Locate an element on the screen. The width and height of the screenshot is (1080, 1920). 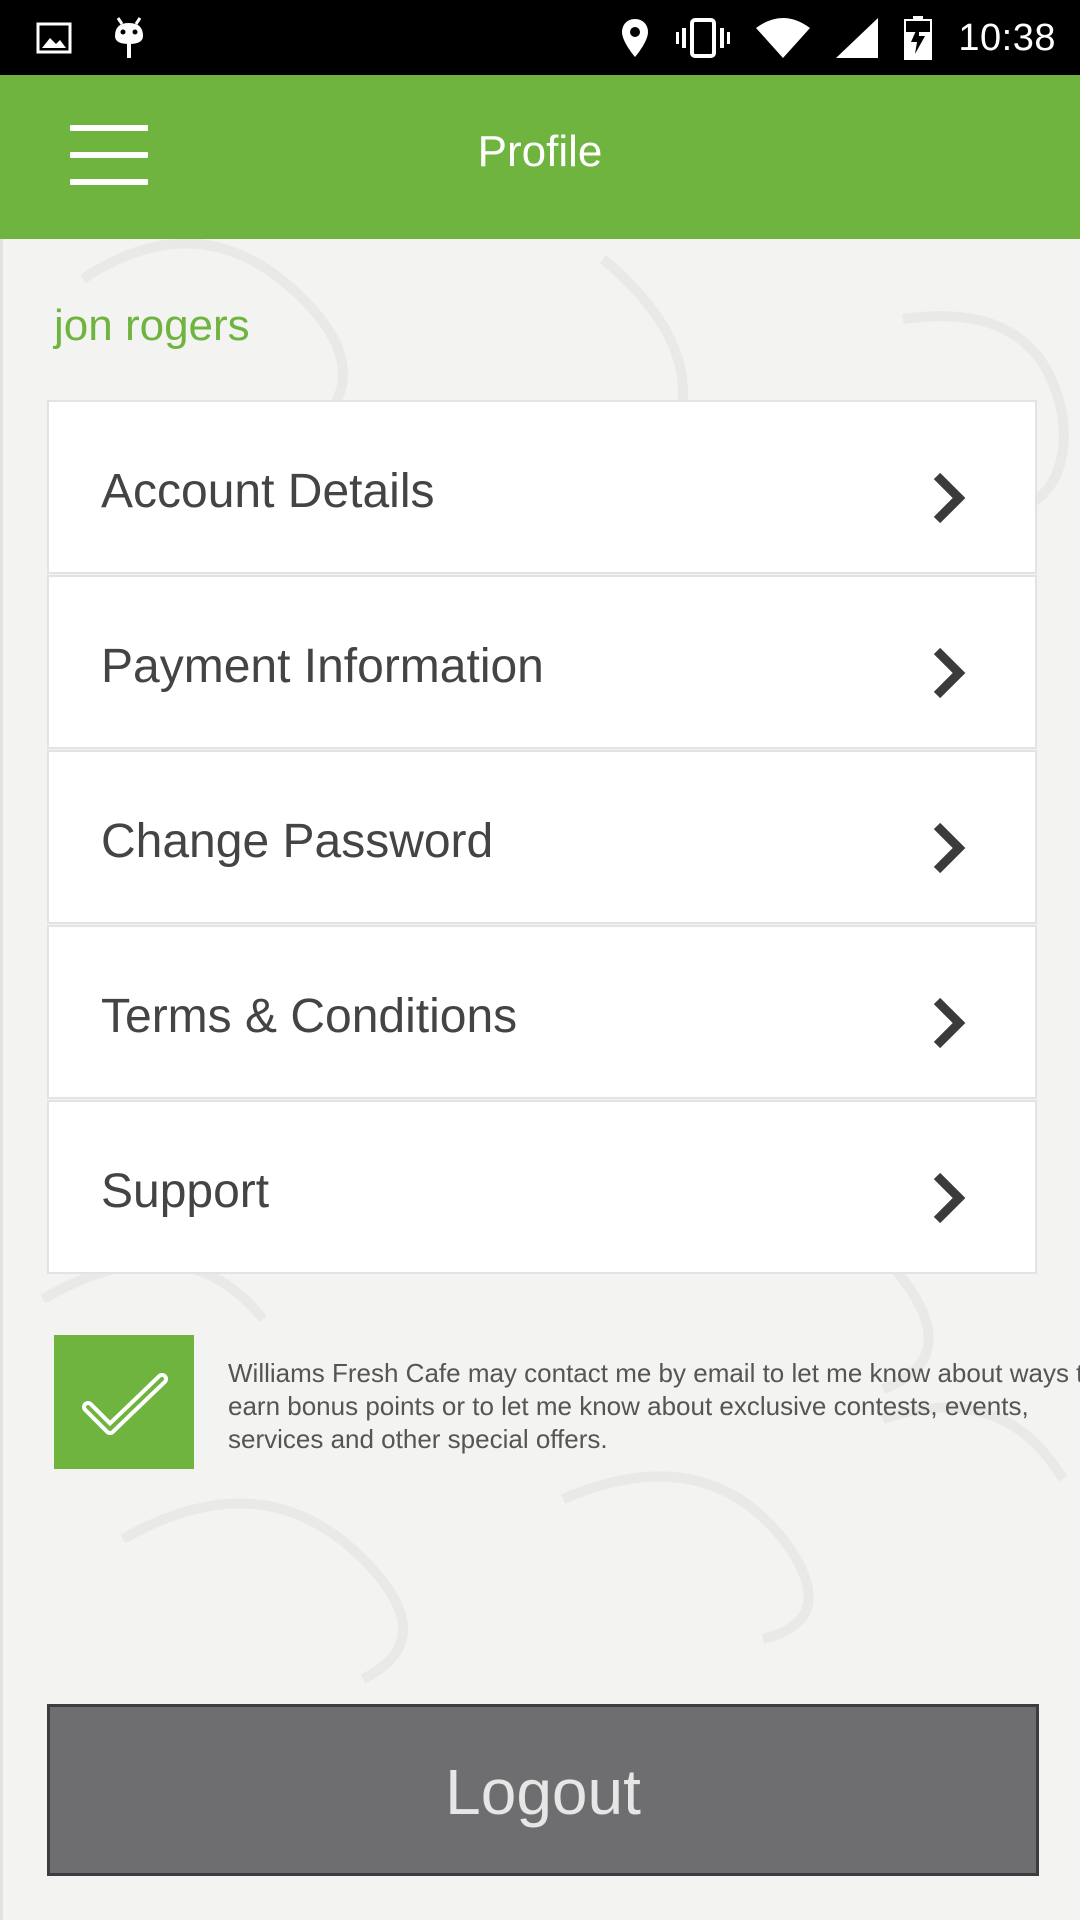
image-icon is located at coordinates (54, 38).